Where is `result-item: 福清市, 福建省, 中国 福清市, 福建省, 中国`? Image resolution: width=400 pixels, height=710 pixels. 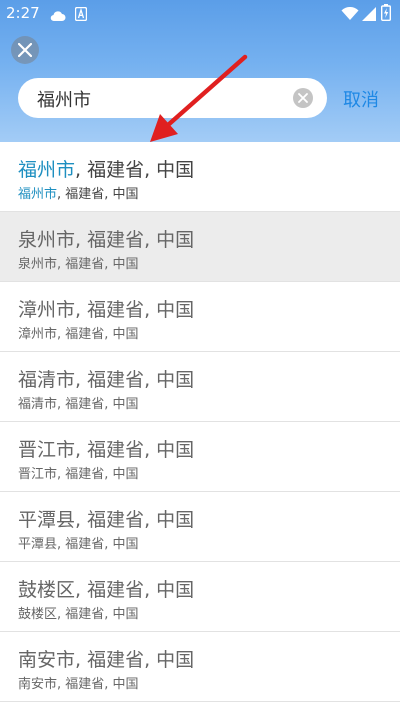
result-item: 福清市, 福建省, 中国 福清市, 福建省, 中国 is located at coordinates (200, 387).